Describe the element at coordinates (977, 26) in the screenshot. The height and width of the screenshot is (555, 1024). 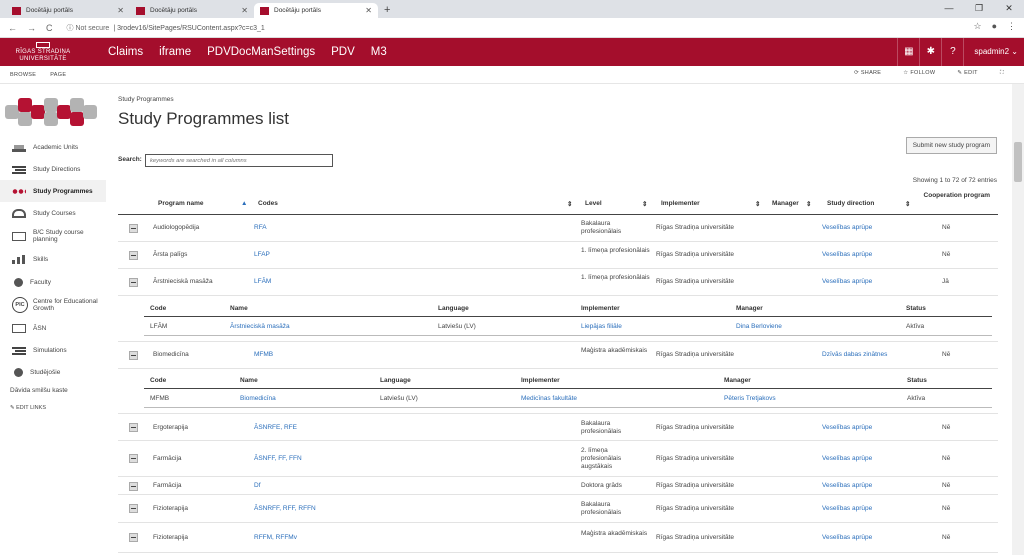
I see `bookmark-star-icon: ☆` at that location.